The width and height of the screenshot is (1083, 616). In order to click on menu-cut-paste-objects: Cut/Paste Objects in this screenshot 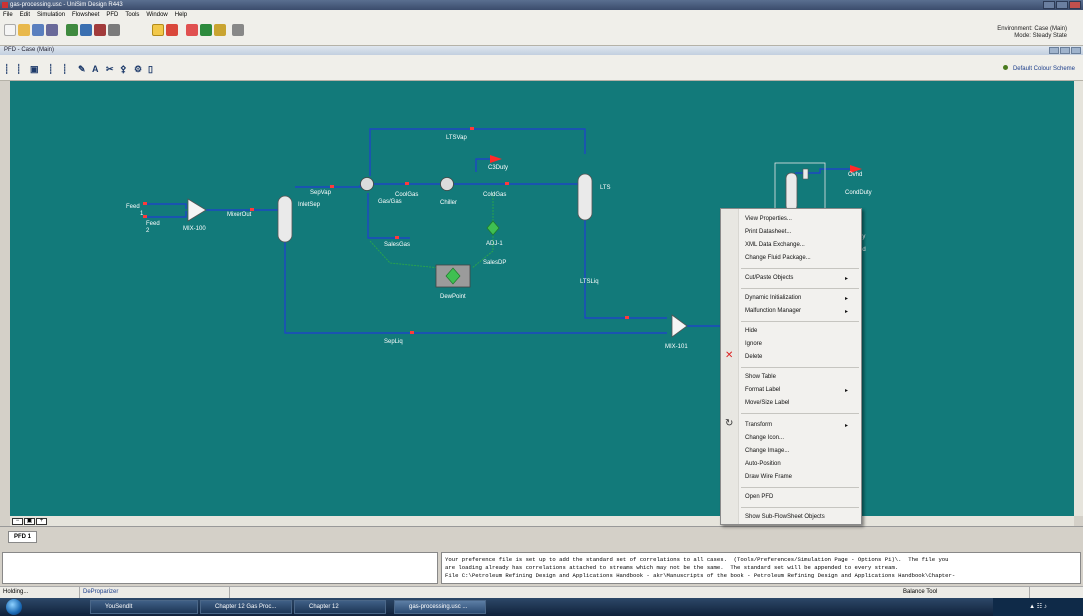, I will do `click(797, 278)`.